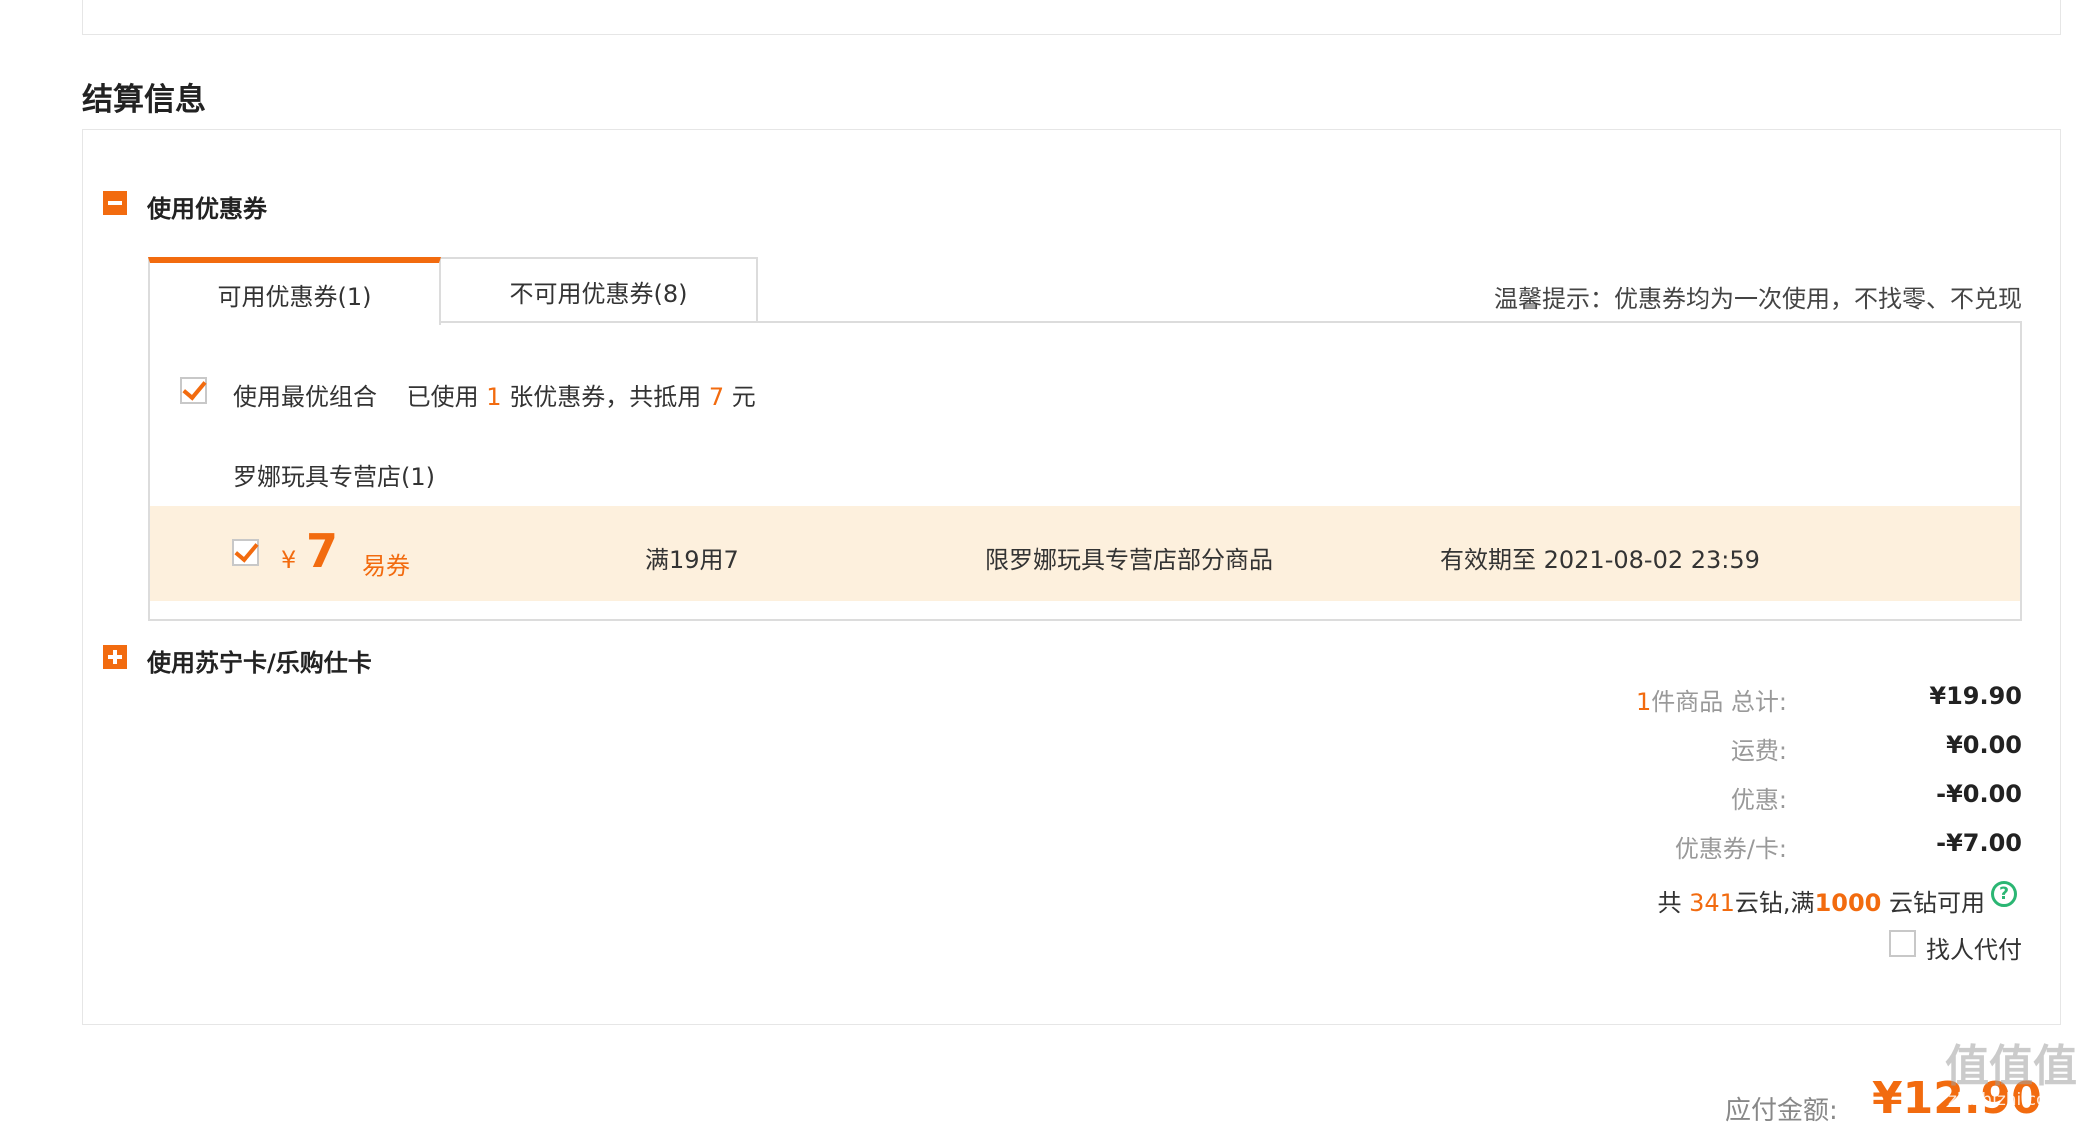  Describe the element at coordinates (716, 397) in the screenshot. I see `used-amount: 7` at that location.